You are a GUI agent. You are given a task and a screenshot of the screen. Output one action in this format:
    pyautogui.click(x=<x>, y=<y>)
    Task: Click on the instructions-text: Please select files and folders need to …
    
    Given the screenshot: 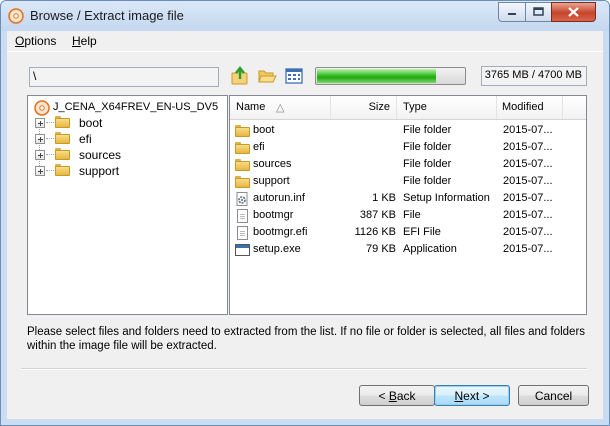 What is the action you would take?
    pyautogui.click(x=307, y=339)
    